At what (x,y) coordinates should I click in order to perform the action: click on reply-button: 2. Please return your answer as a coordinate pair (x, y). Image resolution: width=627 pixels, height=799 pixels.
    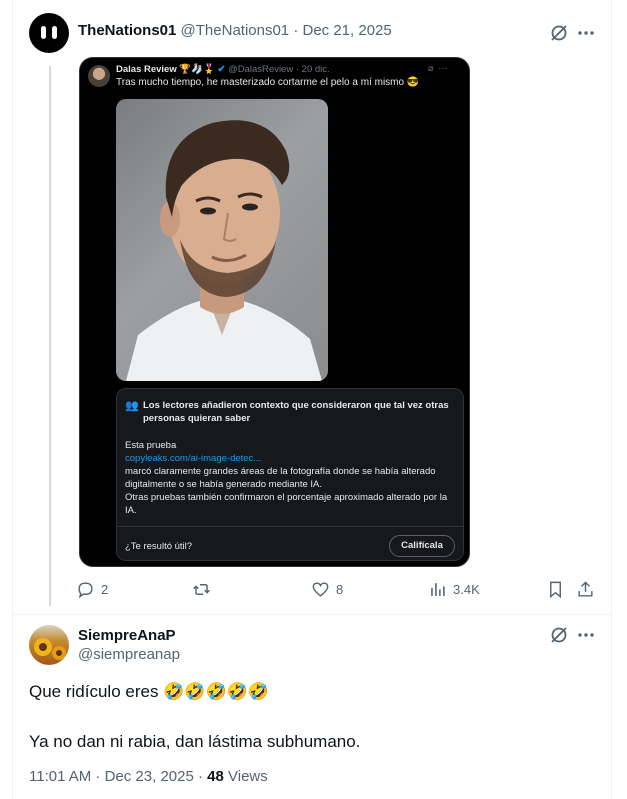
    Looking at the image, I should click on (92, 589).